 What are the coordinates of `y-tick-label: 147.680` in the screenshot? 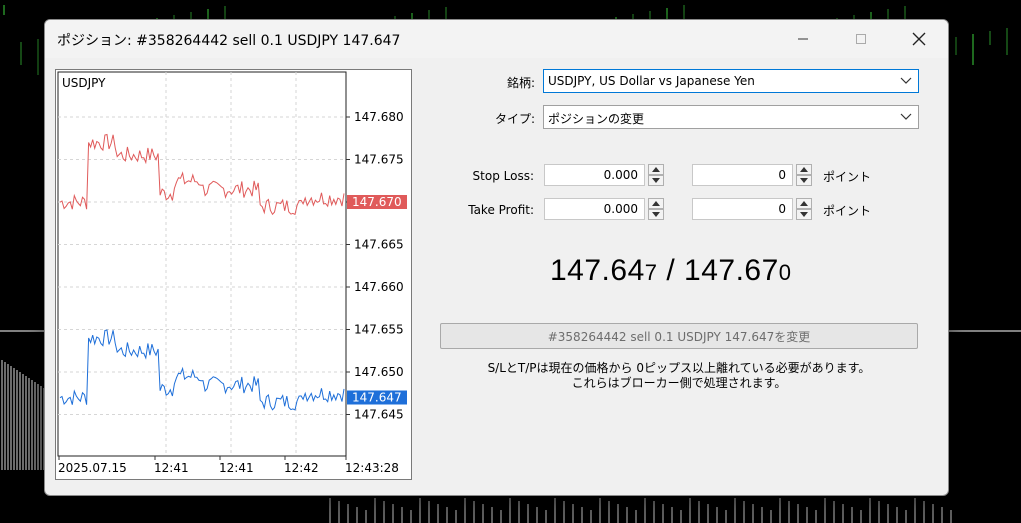 It's located at (379, 117).